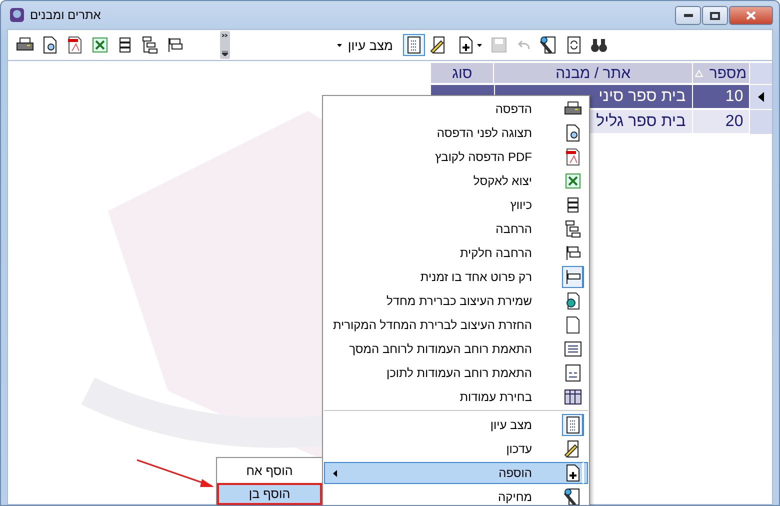  What do you see at coordinates (456, 373) in the screenshot?
I see `menu-item: התאמת רוחב העמודות לתוכן` at bounding box center [456, 373].